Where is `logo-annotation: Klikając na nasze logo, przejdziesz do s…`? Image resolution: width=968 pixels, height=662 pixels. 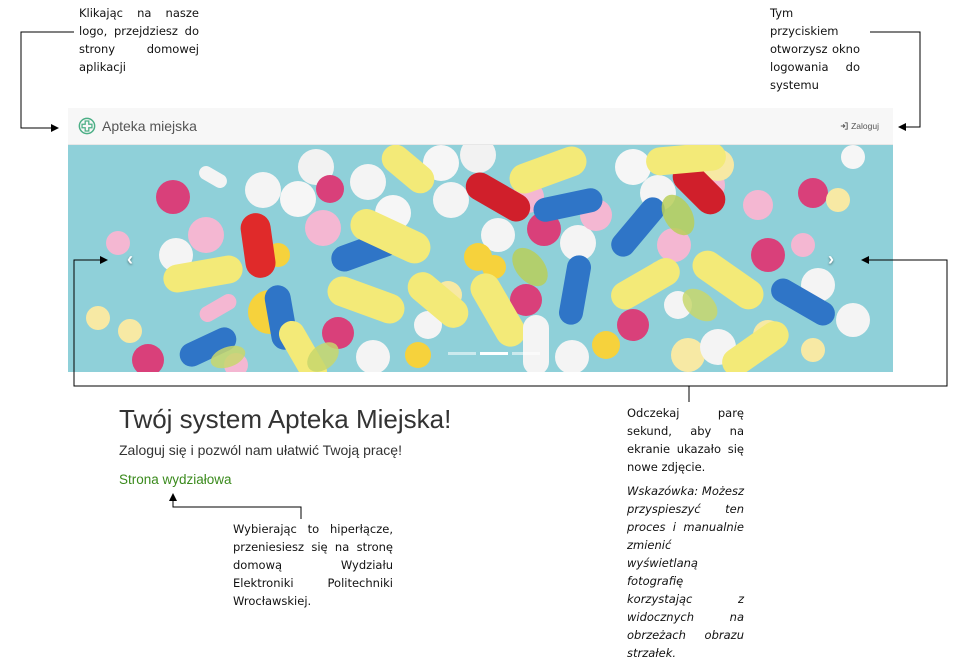
logo-annotation: Klikając na nasze logo, przejdziesz do s… is located at coordinates (139, 40).